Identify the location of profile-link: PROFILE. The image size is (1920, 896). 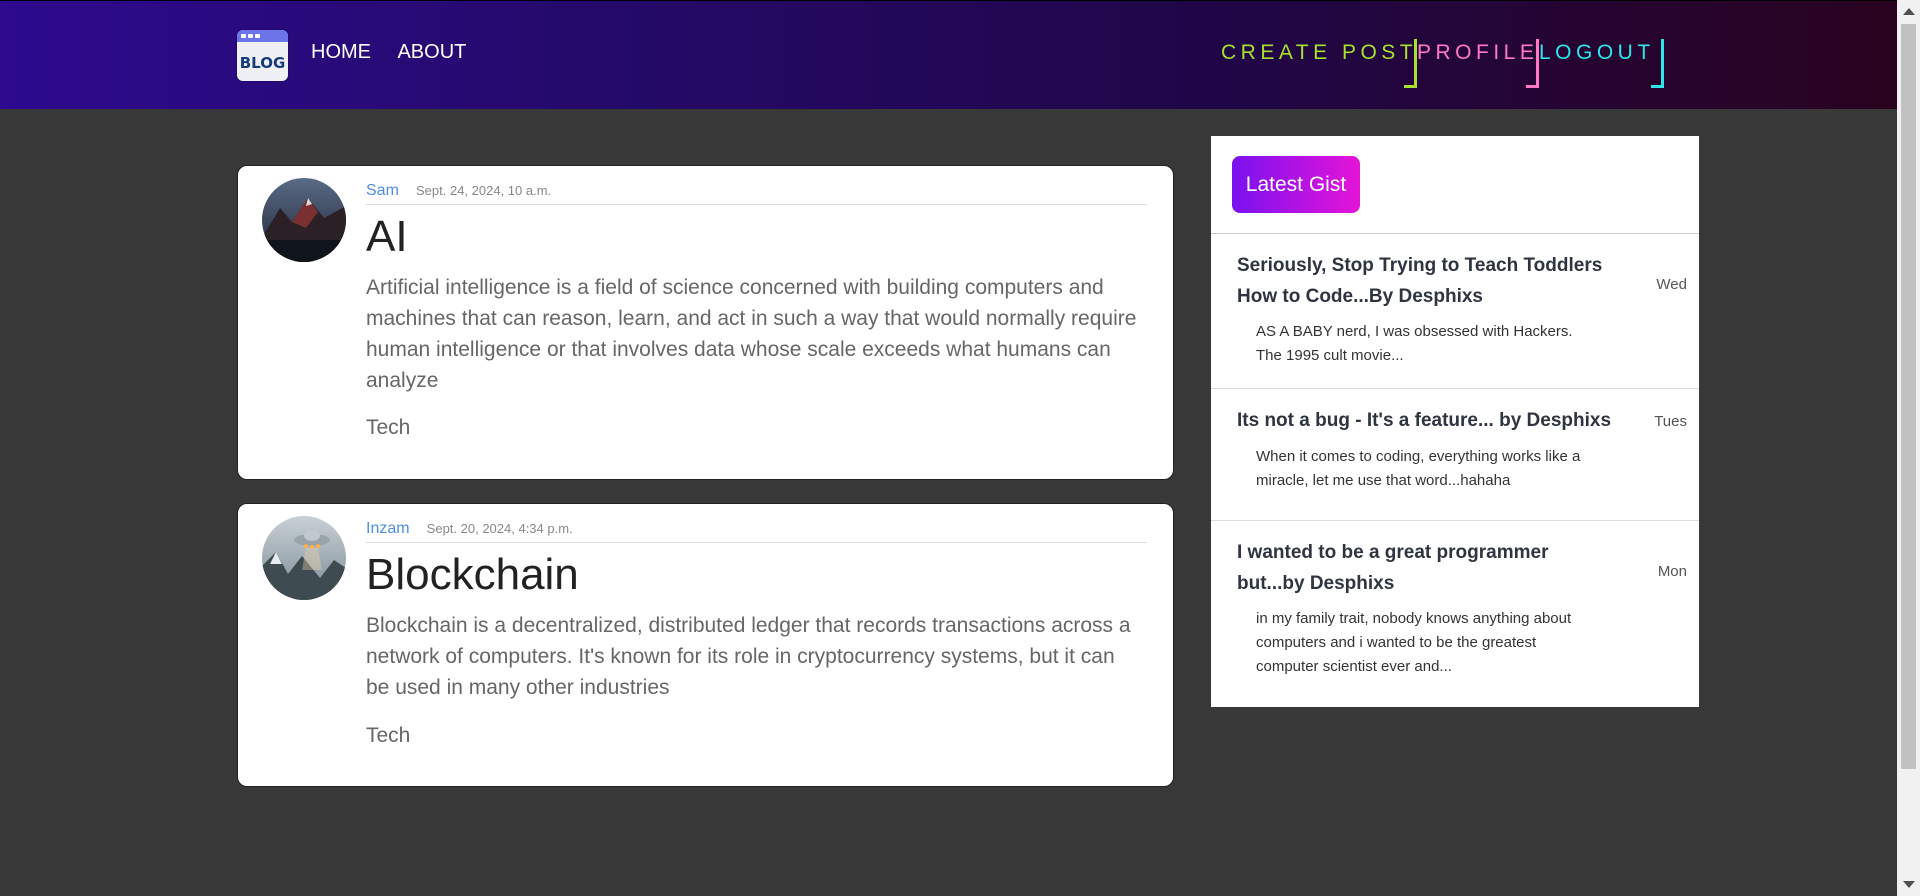
(1477, 53).